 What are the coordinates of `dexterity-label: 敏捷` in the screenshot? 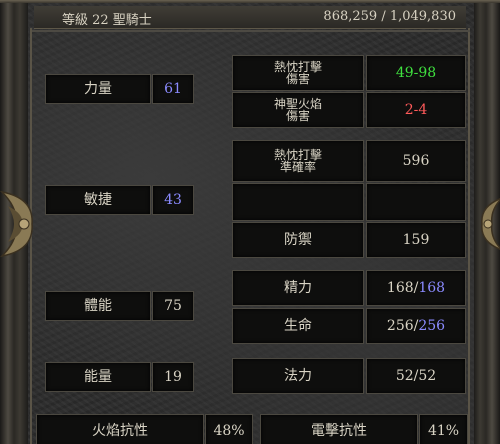 It's located at (98, 200).